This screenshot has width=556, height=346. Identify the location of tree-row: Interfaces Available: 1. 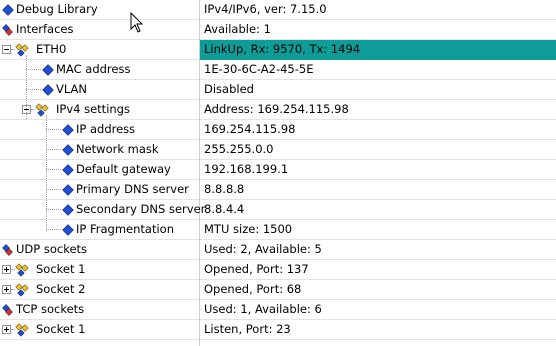
(278, 30).